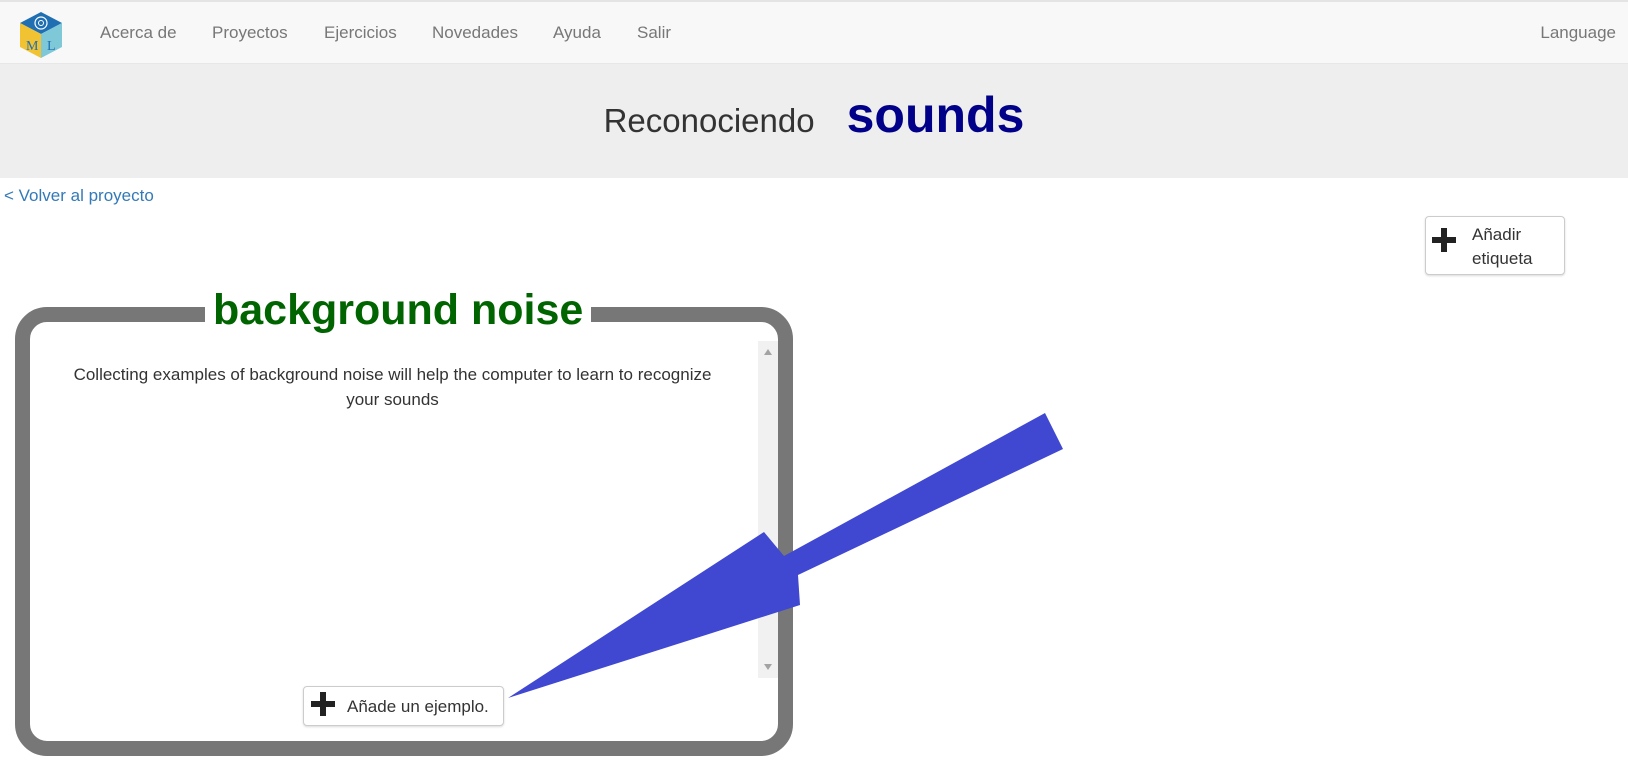 The height and width of the screenshot is (763, 1628). I want to click on nav-item-acerca-de: Acerca de, so click(138, 33).